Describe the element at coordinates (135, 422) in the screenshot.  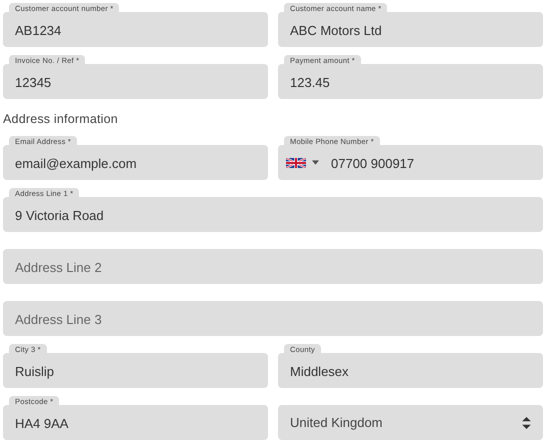
I see `input-field: HA4 9AA` at that location.